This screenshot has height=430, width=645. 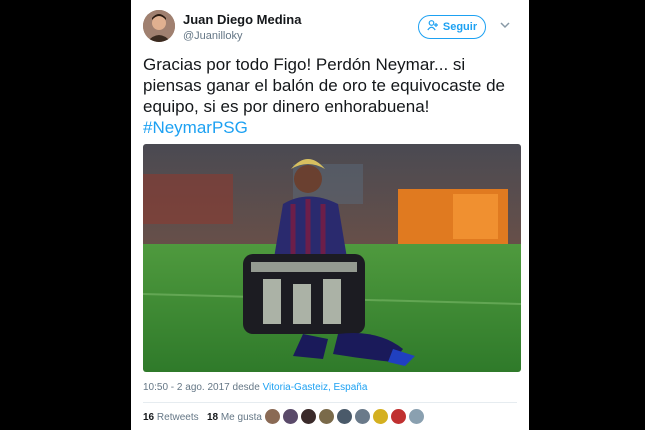 I want to click on chevron-down-icon, so click(x=505, y=25).